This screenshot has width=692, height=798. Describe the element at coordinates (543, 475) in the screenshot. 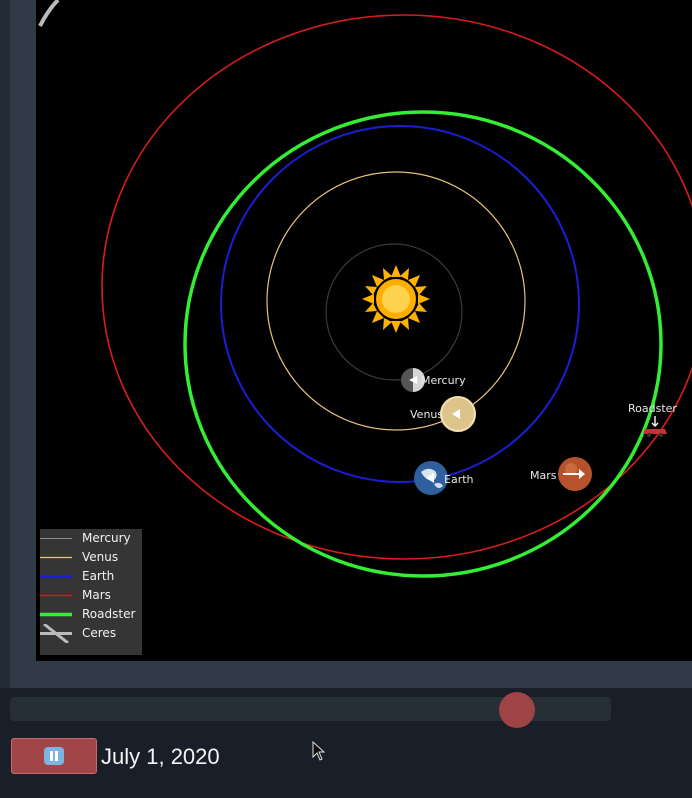

I see `mars-label: Mars` at that location.